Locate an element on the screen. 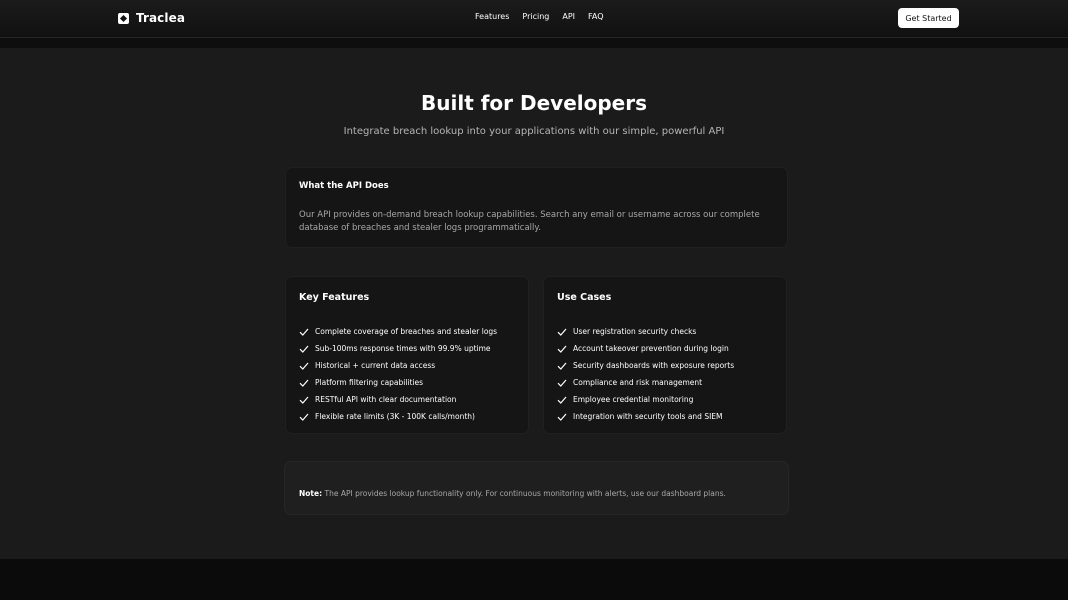  feature-label: Platform filtering capabilities is located at coordinates (369, 382).